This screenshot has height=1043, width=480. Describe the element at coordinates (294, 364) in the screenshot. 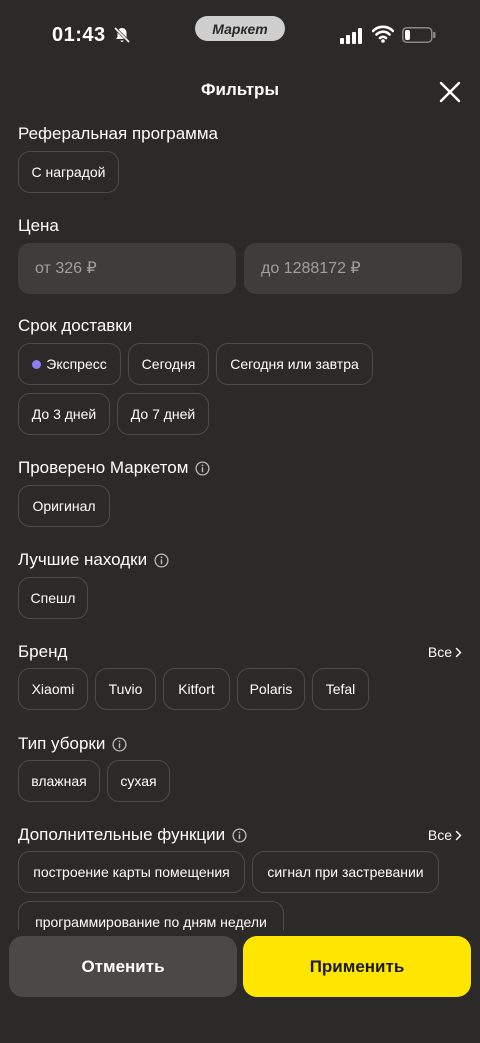

I see `chip-today-or-tomorrow: Сегодня или завтра` at that location.